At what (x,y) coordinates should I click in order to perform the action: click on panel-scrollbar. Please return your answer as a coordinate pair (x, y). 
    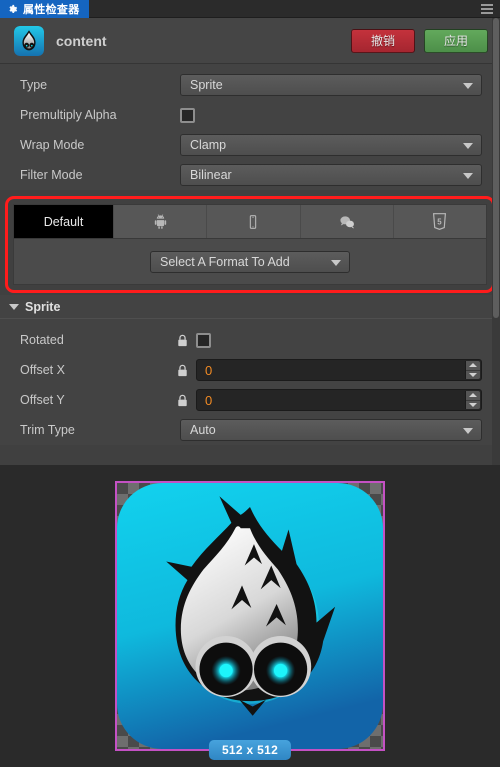
    Looking at the image, I should click on (496, 241).